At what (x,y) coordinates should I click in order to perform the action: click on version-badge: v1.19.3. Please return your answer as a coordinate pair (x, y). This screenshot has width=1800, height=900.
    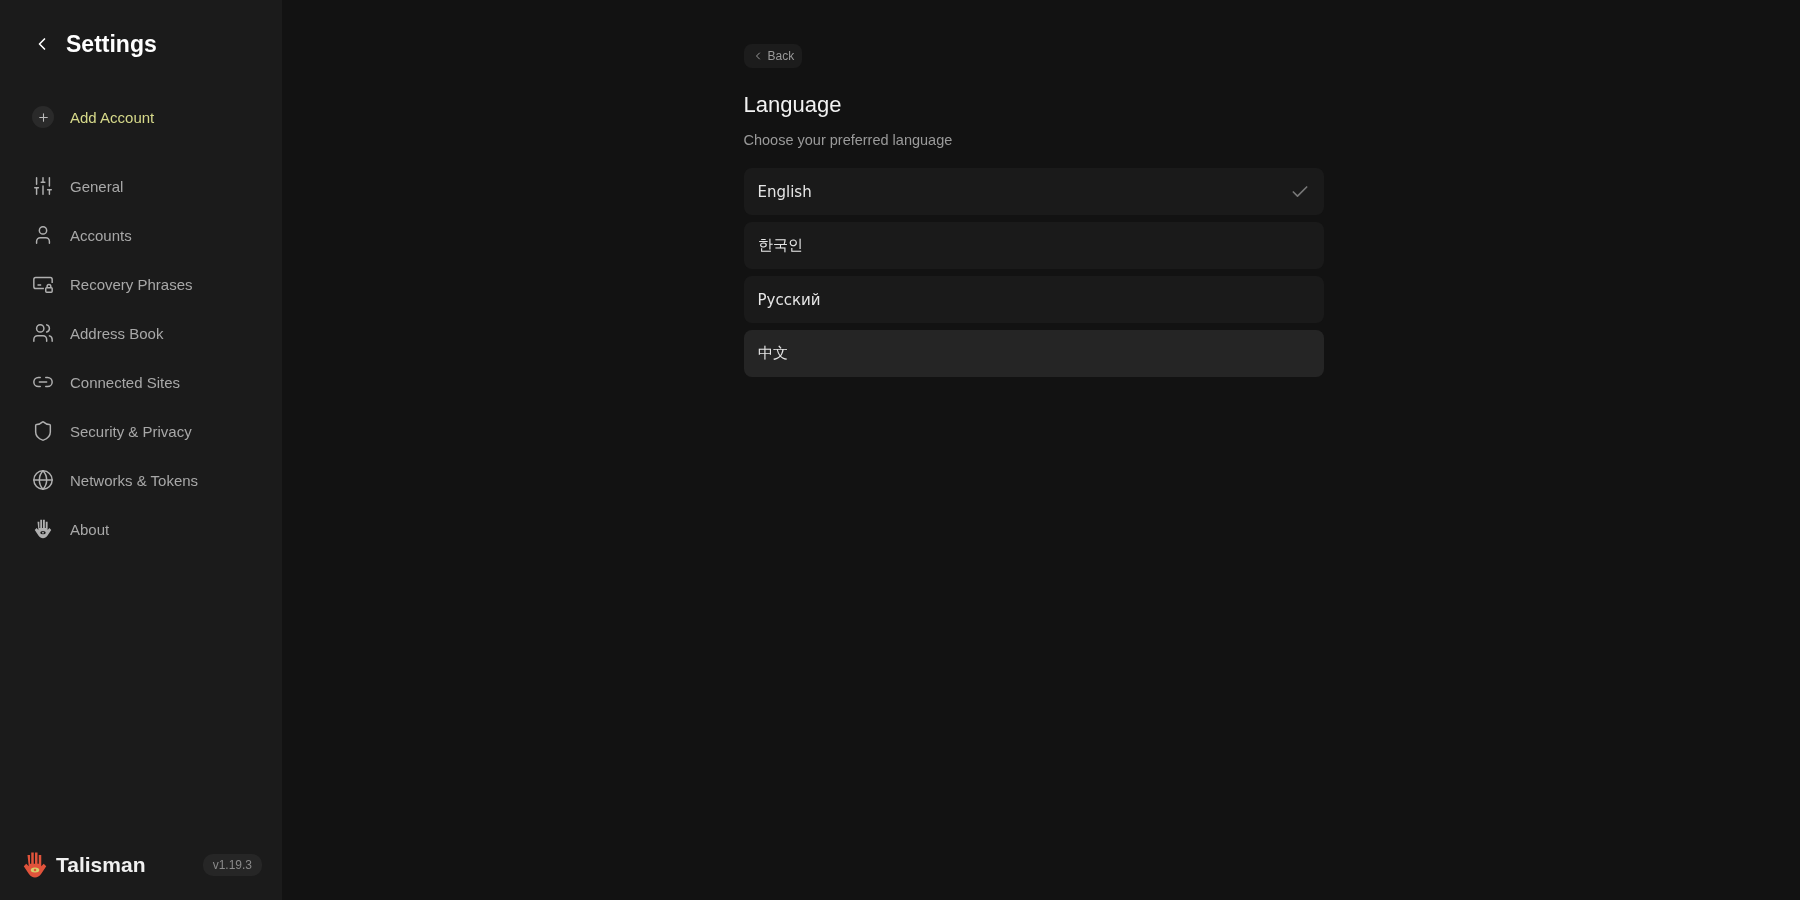
    Looking at the image, I should click on (232, 865).